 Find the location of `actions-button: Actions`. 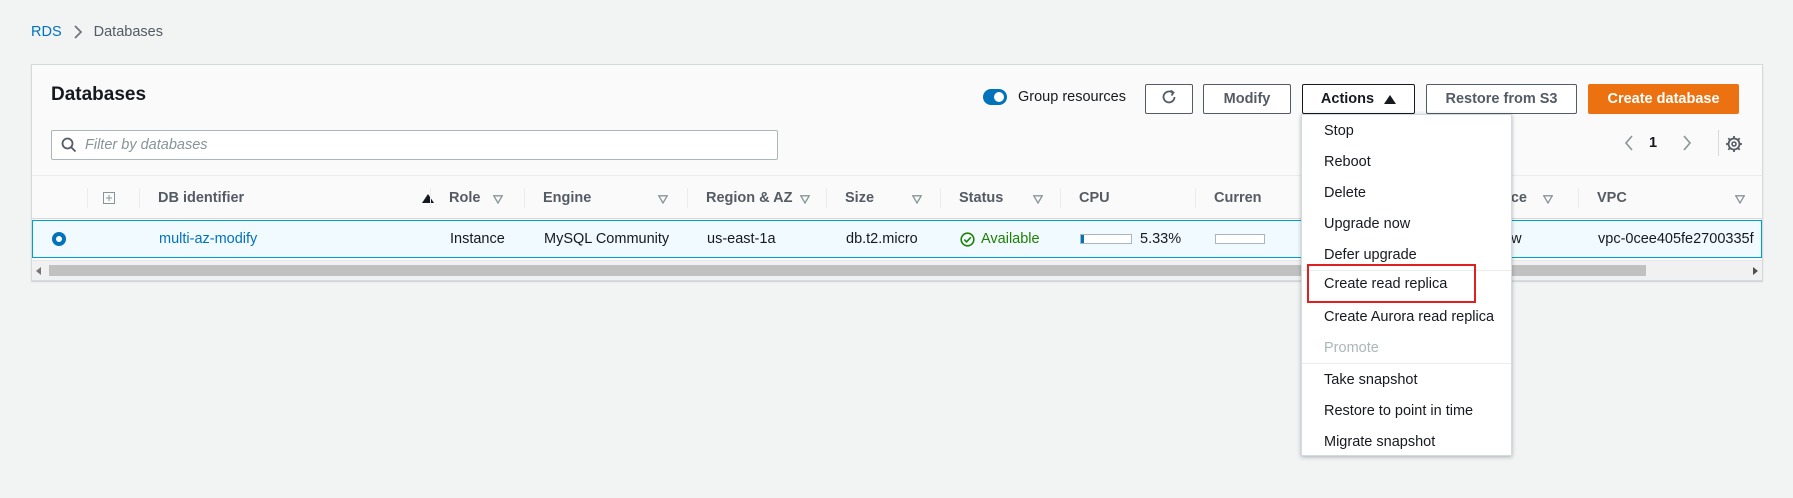

actions-button: Actions is located at coordinates (1358, 99).